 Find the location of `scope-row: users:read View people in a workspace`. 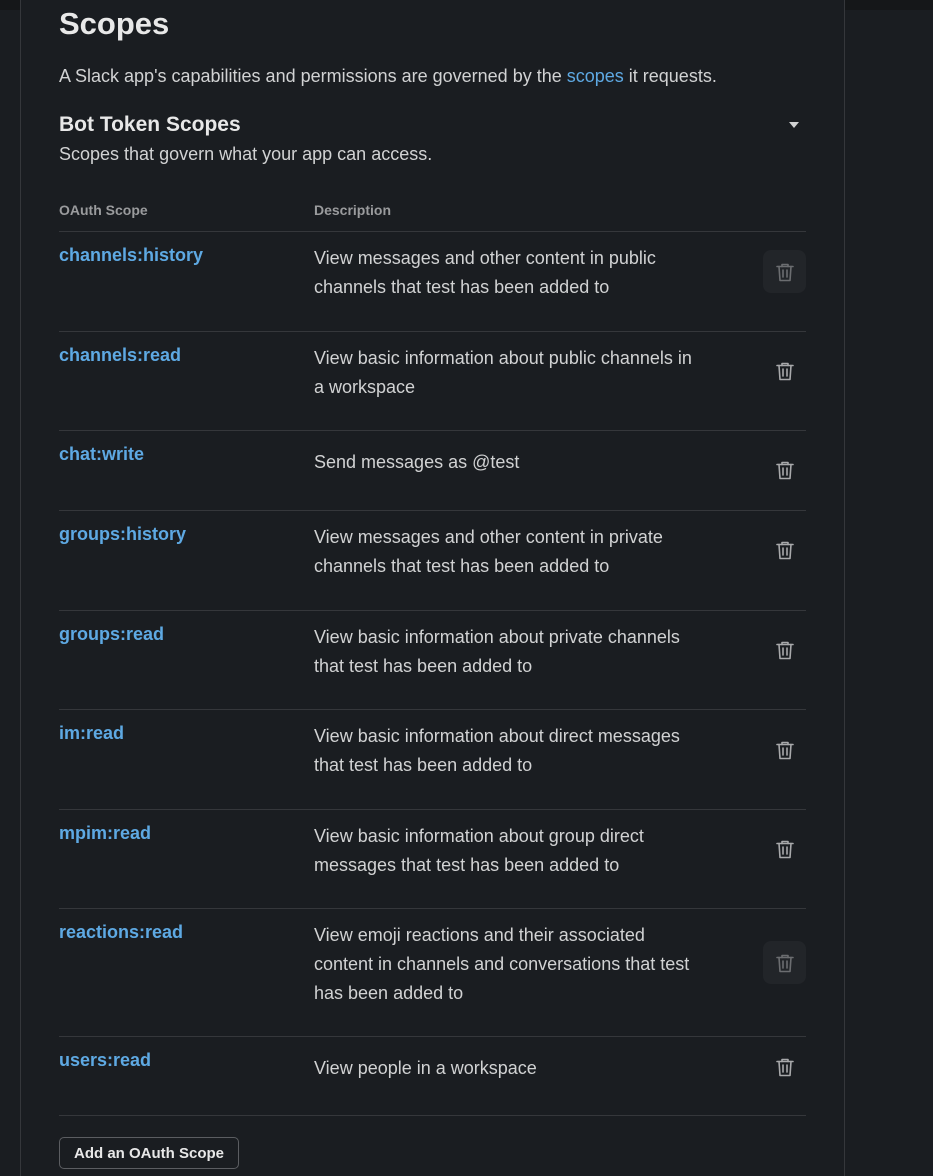

scope-row: users:read View people in a workspace is located at coordinates (432, 1076).